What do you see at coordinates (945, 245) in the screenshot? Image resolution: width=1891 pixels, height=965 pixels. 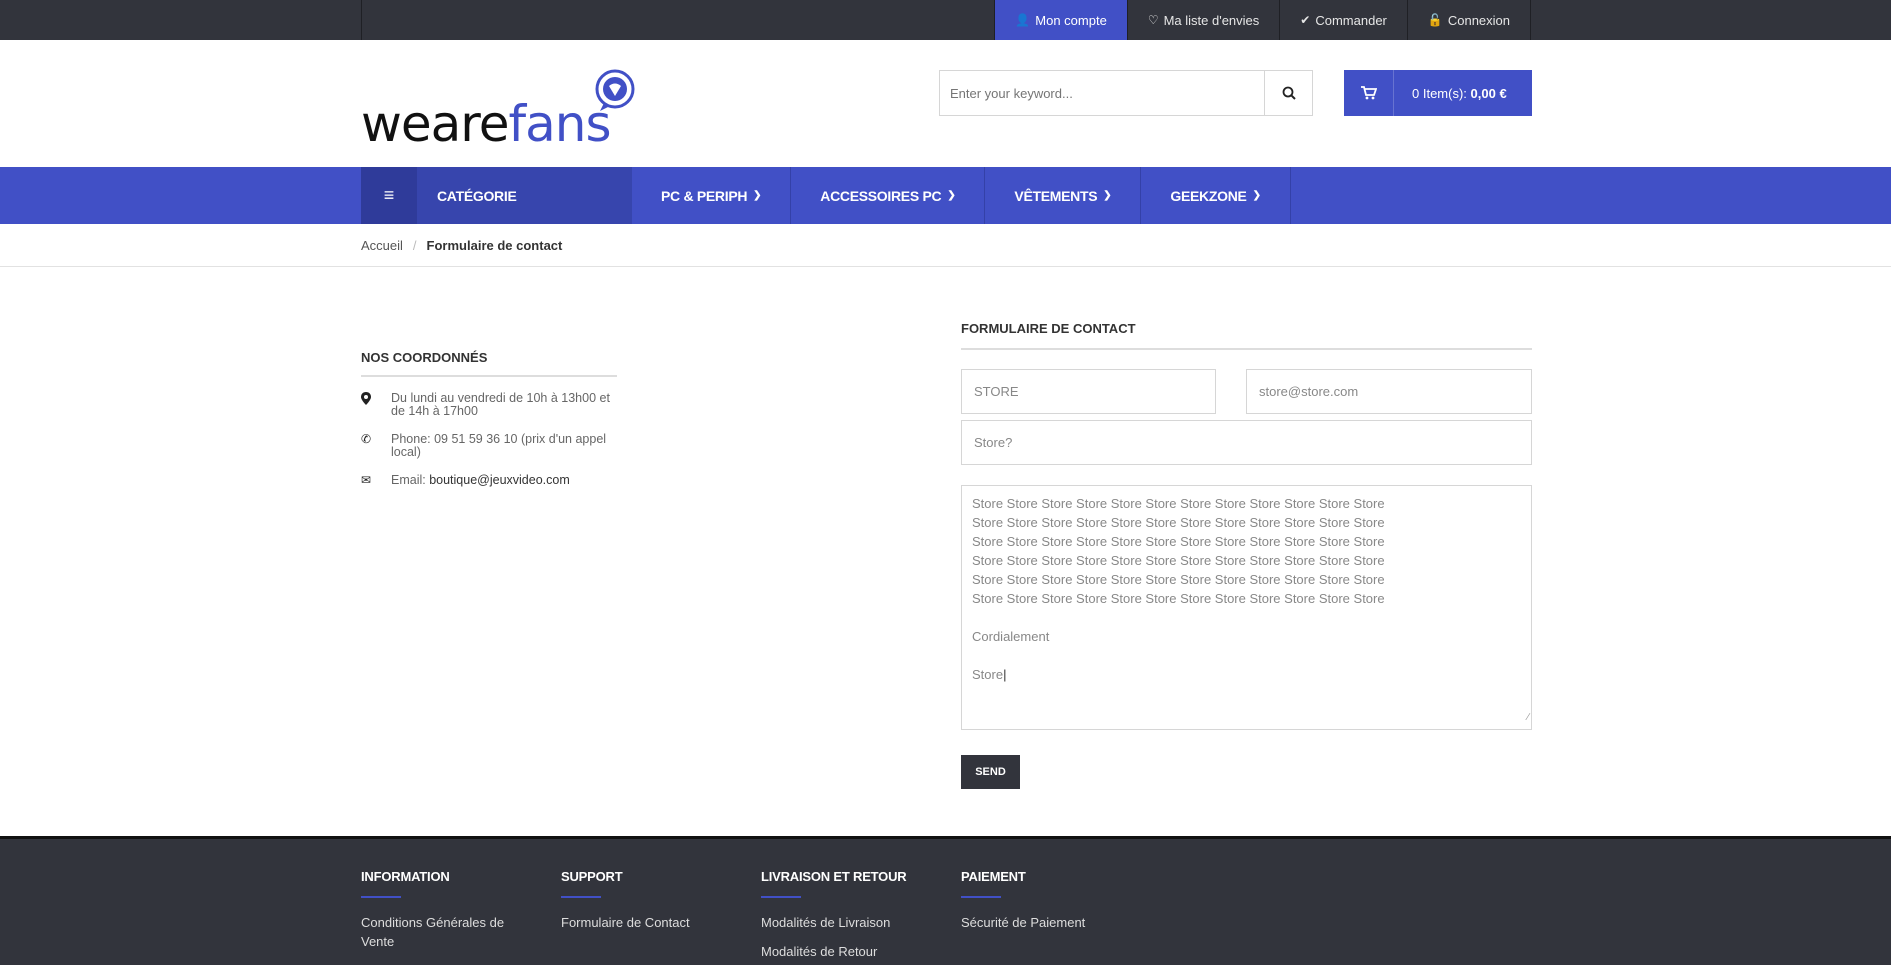 I see `breadcrumb: Accueil / Formulaire de contact` at bounding box center [945, 245].